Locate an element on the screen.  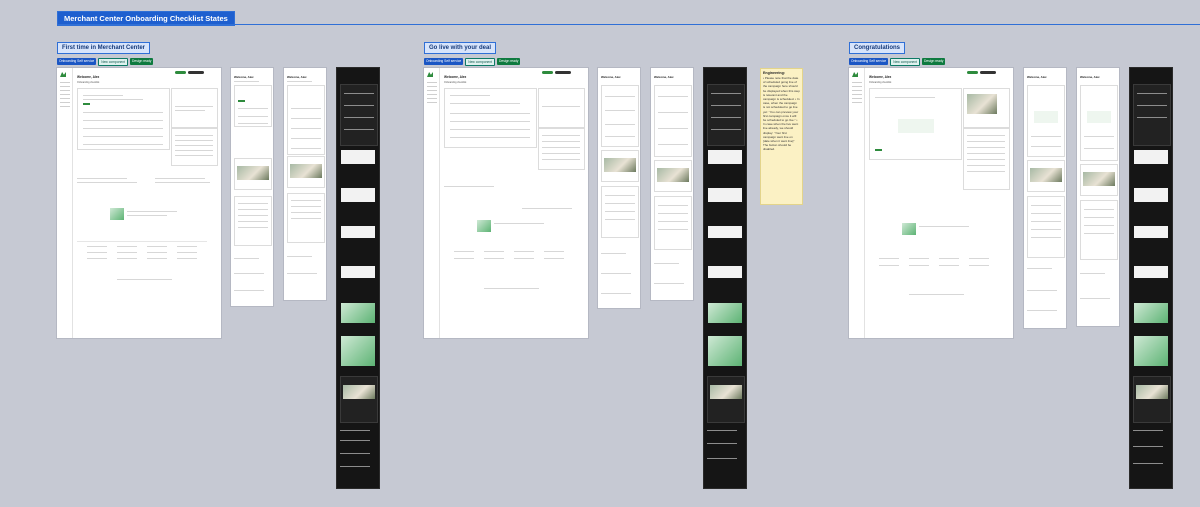
desktop-screen-first-time: Welcome, Alex Onboarding checklist is located at coordinates (139, 203).